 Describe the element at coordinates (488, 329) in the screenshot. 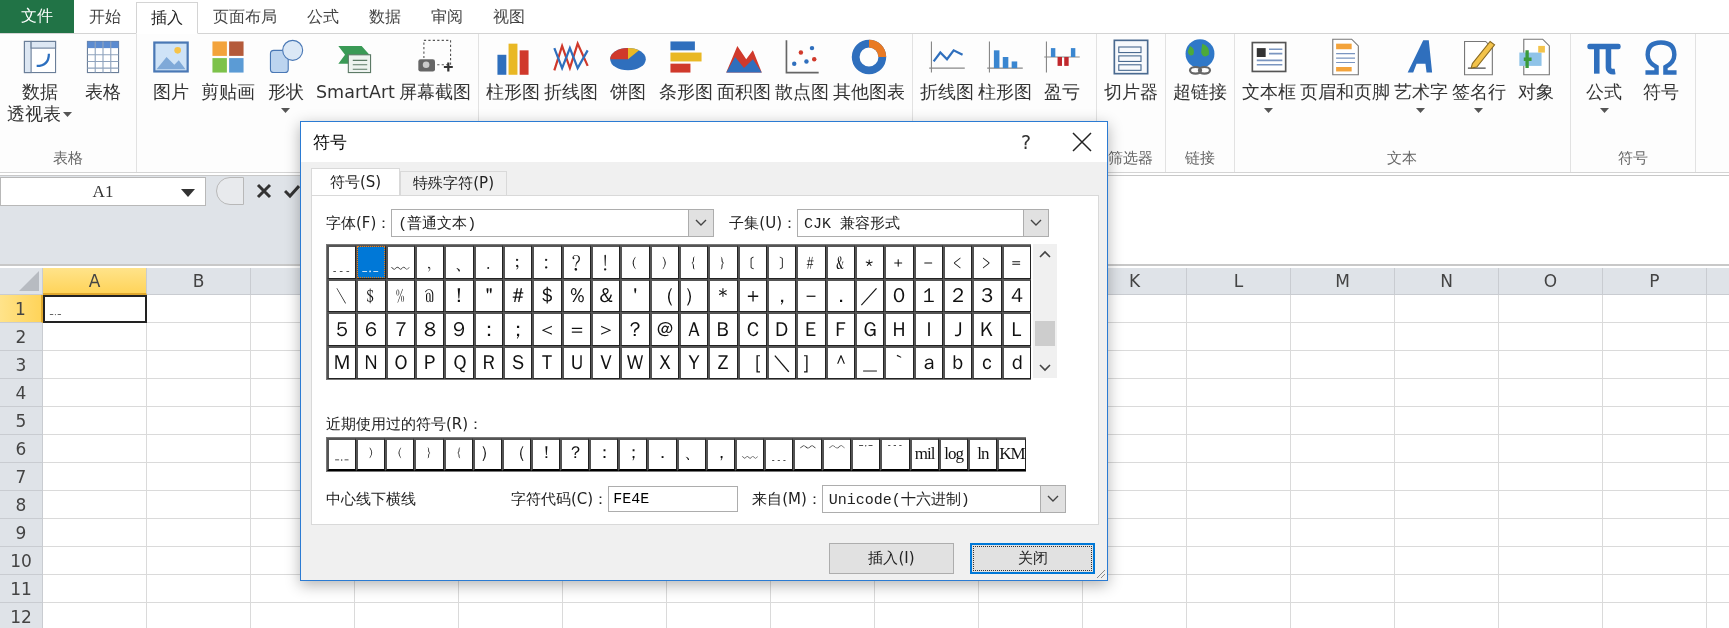

I see `symbol-cell: ：` at that location.